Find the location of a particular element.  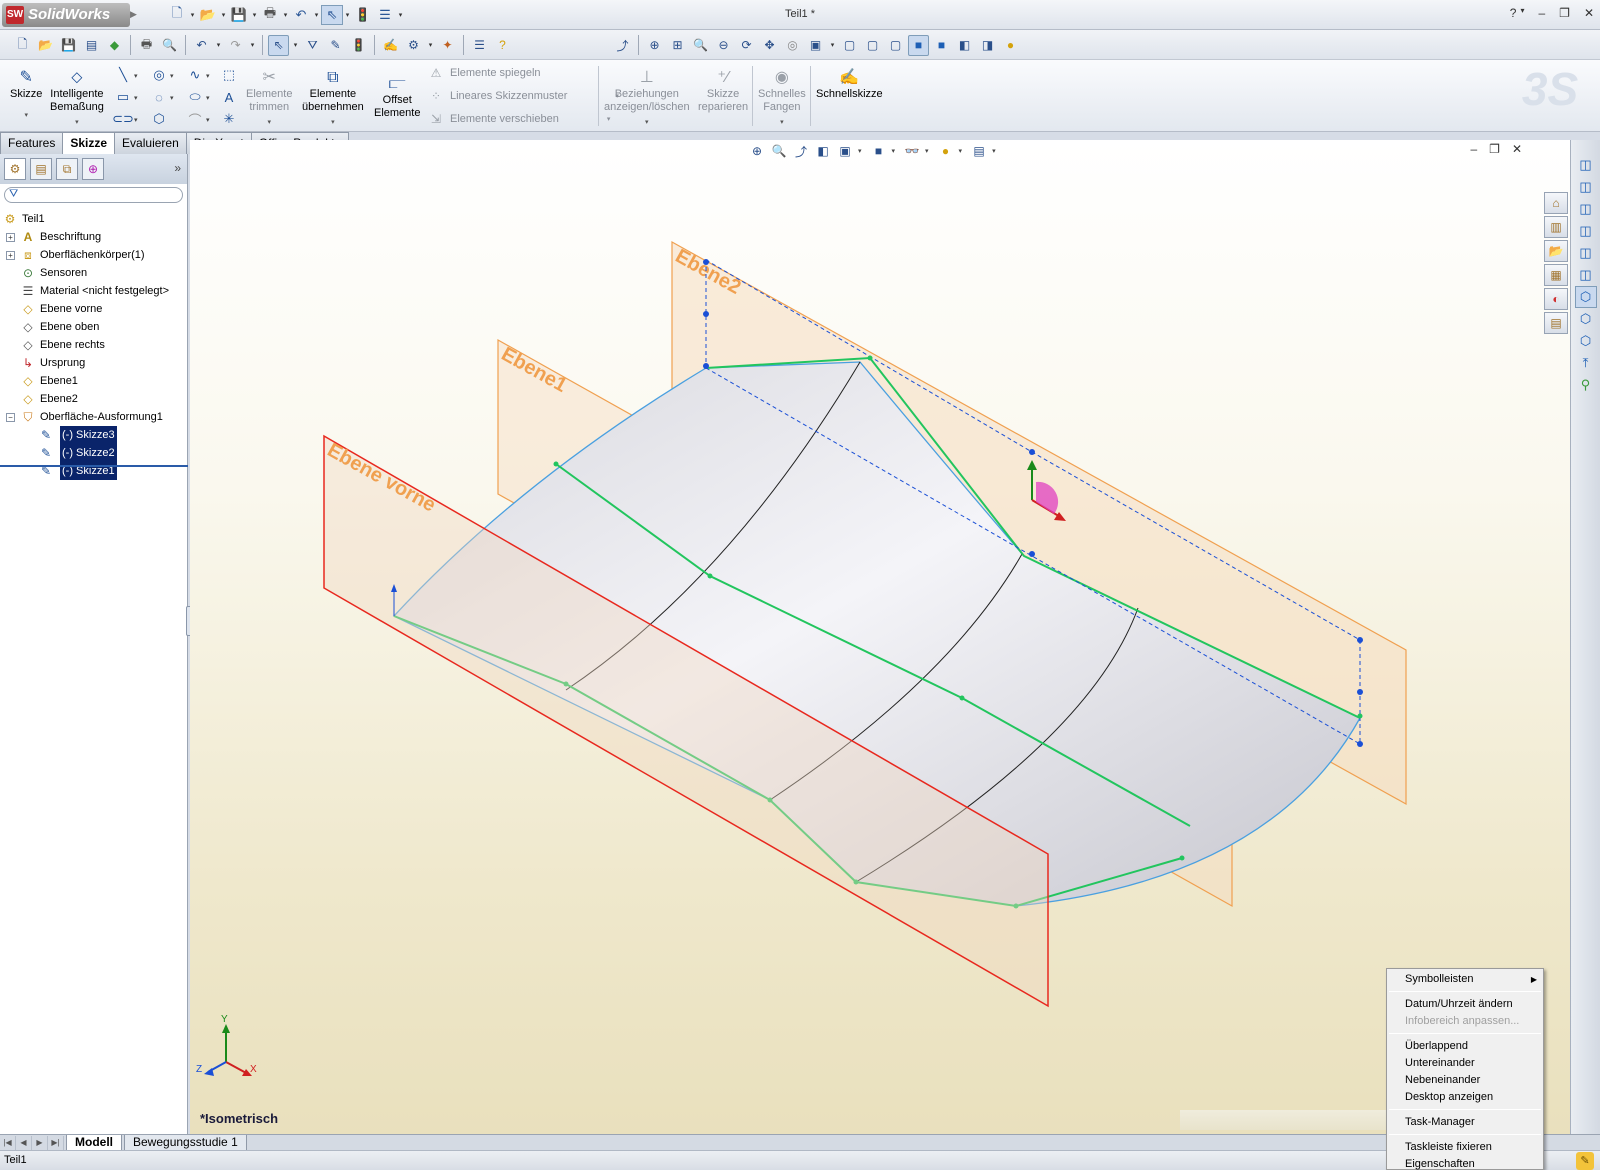

first-tab-icon: |◀ is located at coordinates (8, 1142).